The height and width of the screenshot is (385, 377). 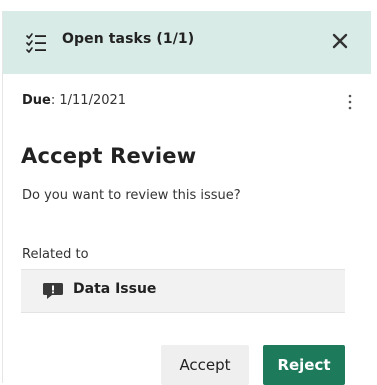 I want to click on related-item: Data Issue, so click(x=183, y=291).